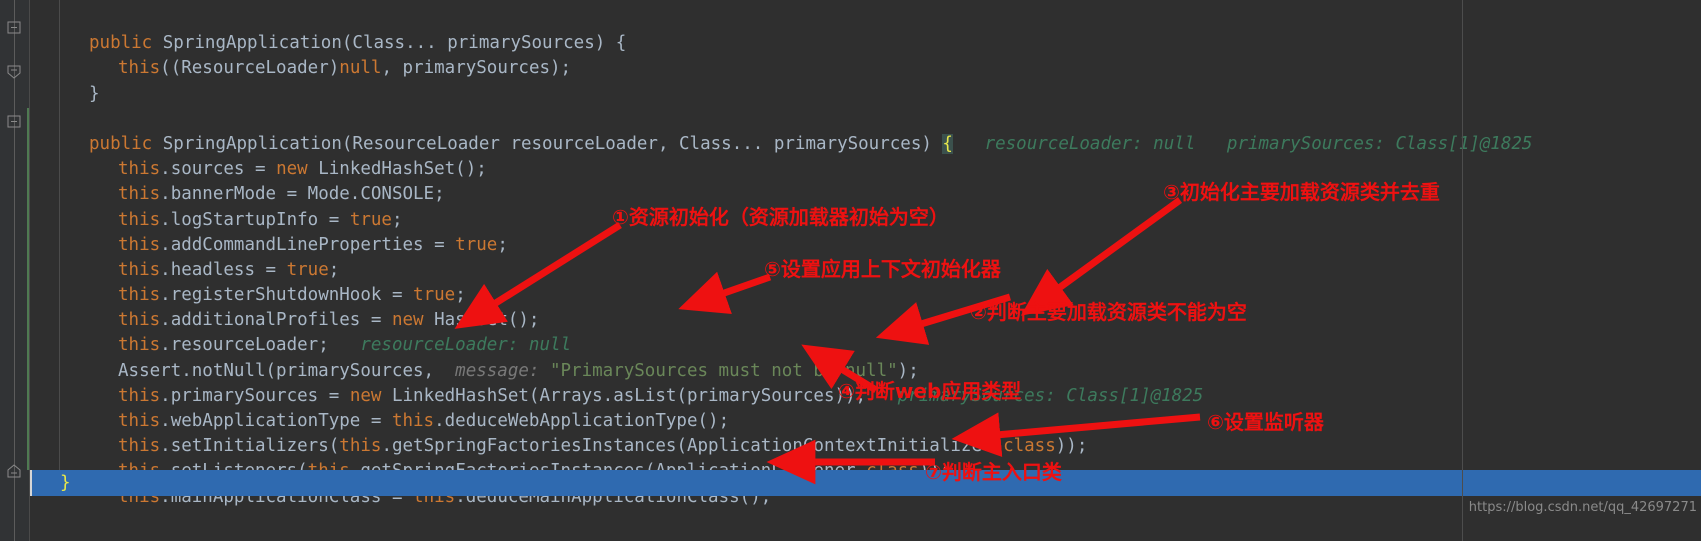 This screenshot has height=541, width=1701. Describe the element at coordinates (865, 169) in the screenshot. I see `code-line: this.sources = new LinkedHashSet();` at that location.